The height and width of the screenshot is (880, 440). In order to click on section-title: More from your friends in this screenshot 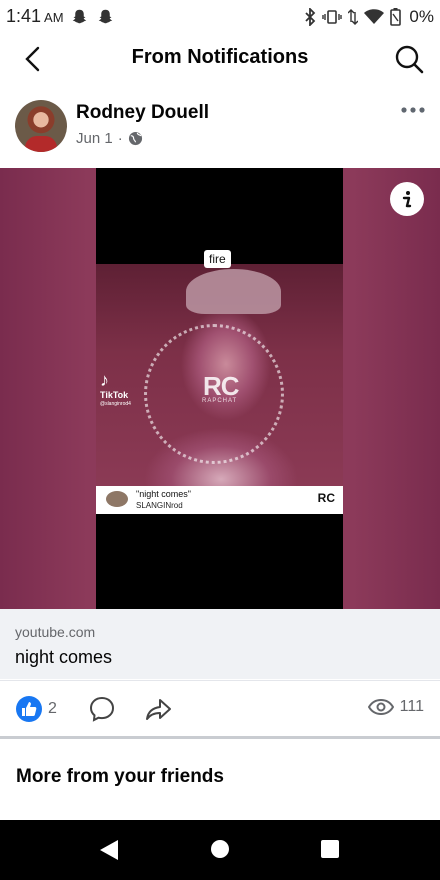, I will do `click(120, 776)`.